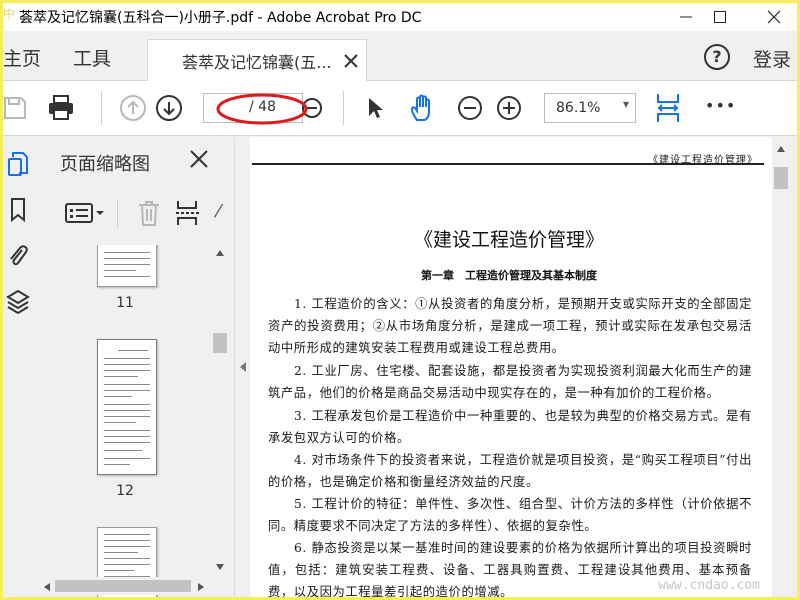  I want to click on panel-splitter, so click(243, 367).